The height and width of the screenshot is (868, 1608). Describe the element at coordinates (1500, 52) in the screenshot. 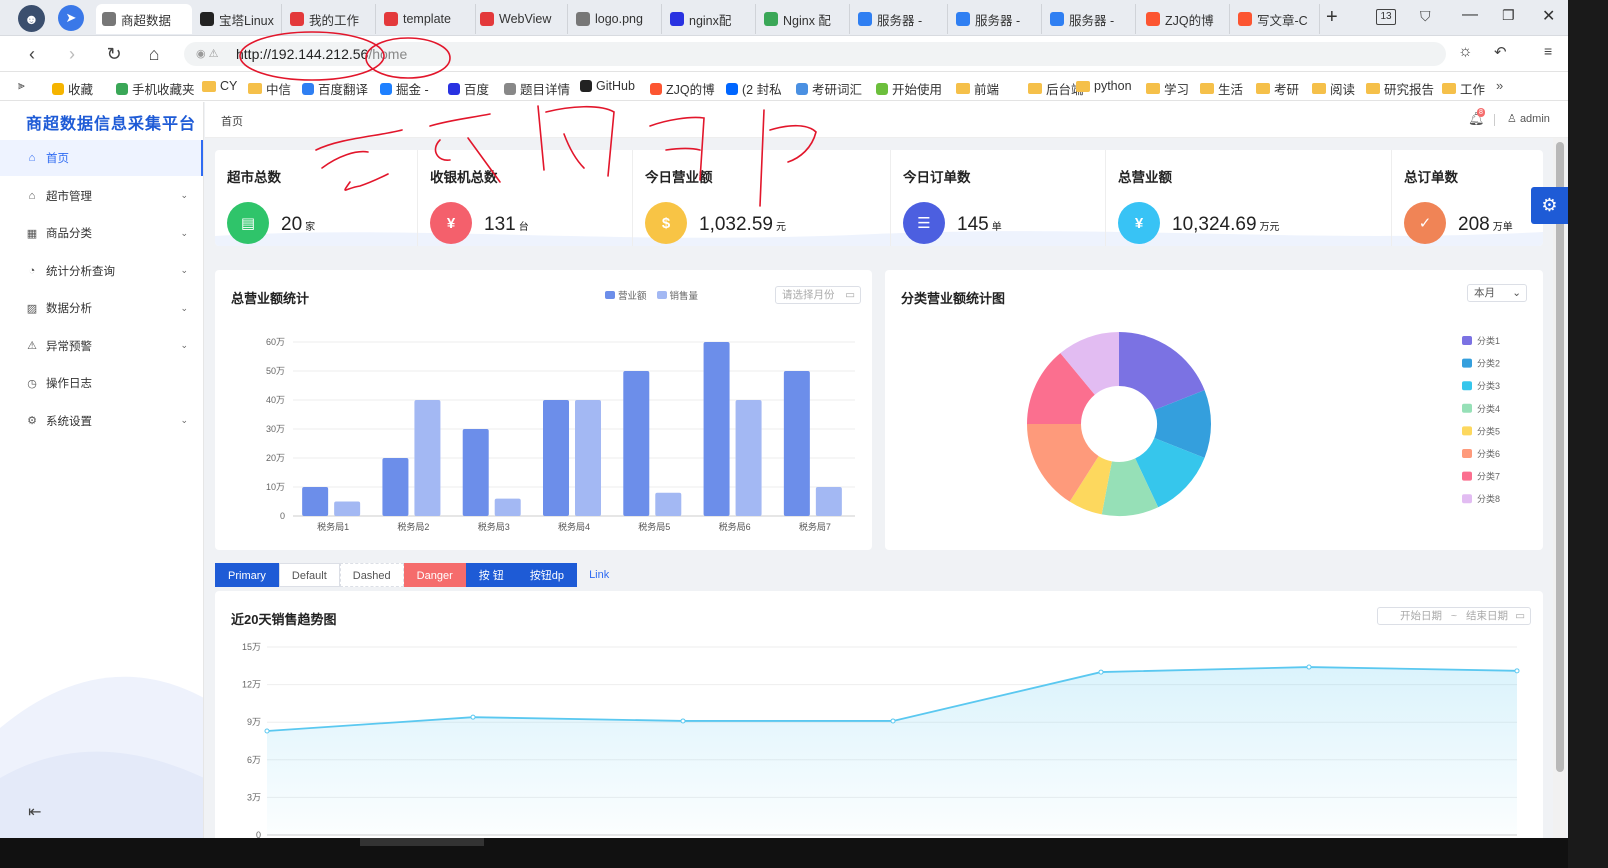

I see `undo-icon: ↶` at that location.